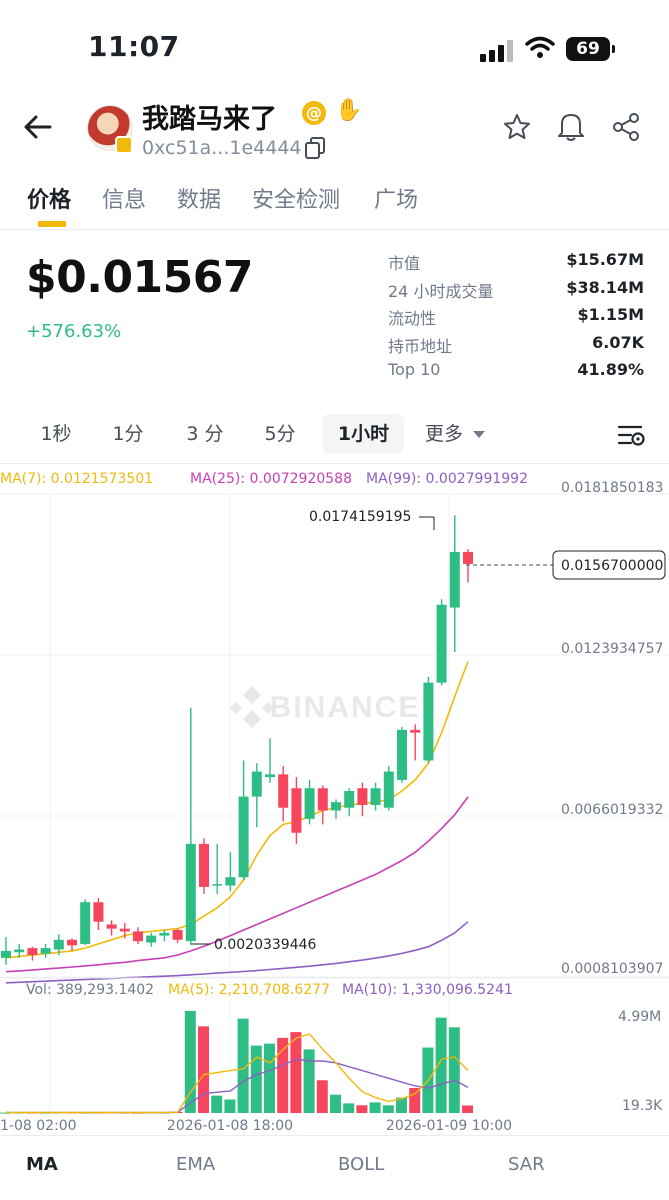 This screenshot has height=1200, width=669. I want to click on vol-ma10-legend: MA(10): 1,330,096.5241, so click(427, 990).